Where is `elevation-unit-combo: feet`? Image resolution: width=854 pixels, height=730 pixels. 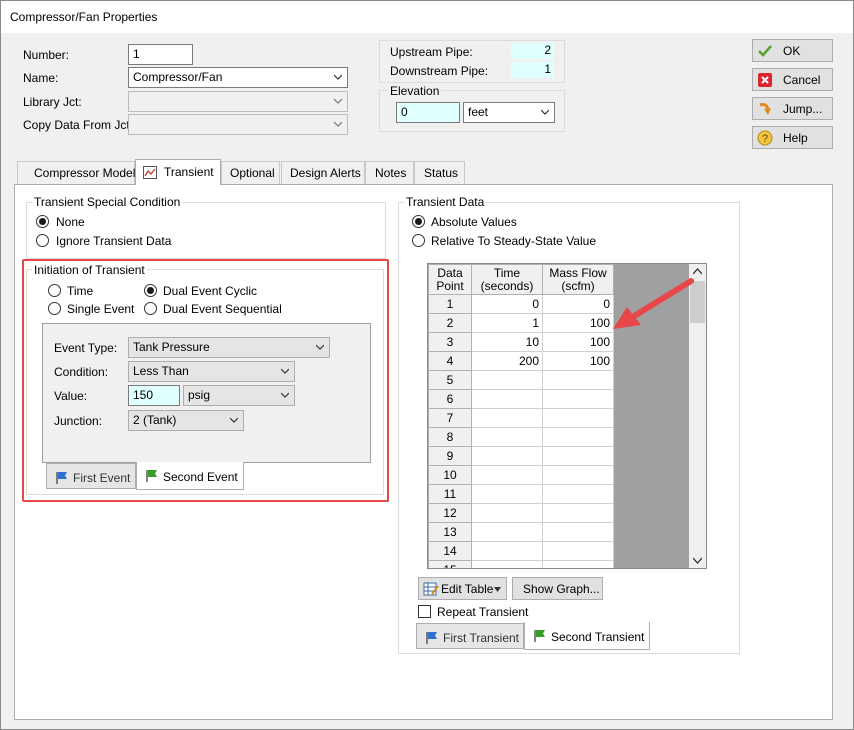
elevation-unit-combo: feet is located at coordinates (509, 112).